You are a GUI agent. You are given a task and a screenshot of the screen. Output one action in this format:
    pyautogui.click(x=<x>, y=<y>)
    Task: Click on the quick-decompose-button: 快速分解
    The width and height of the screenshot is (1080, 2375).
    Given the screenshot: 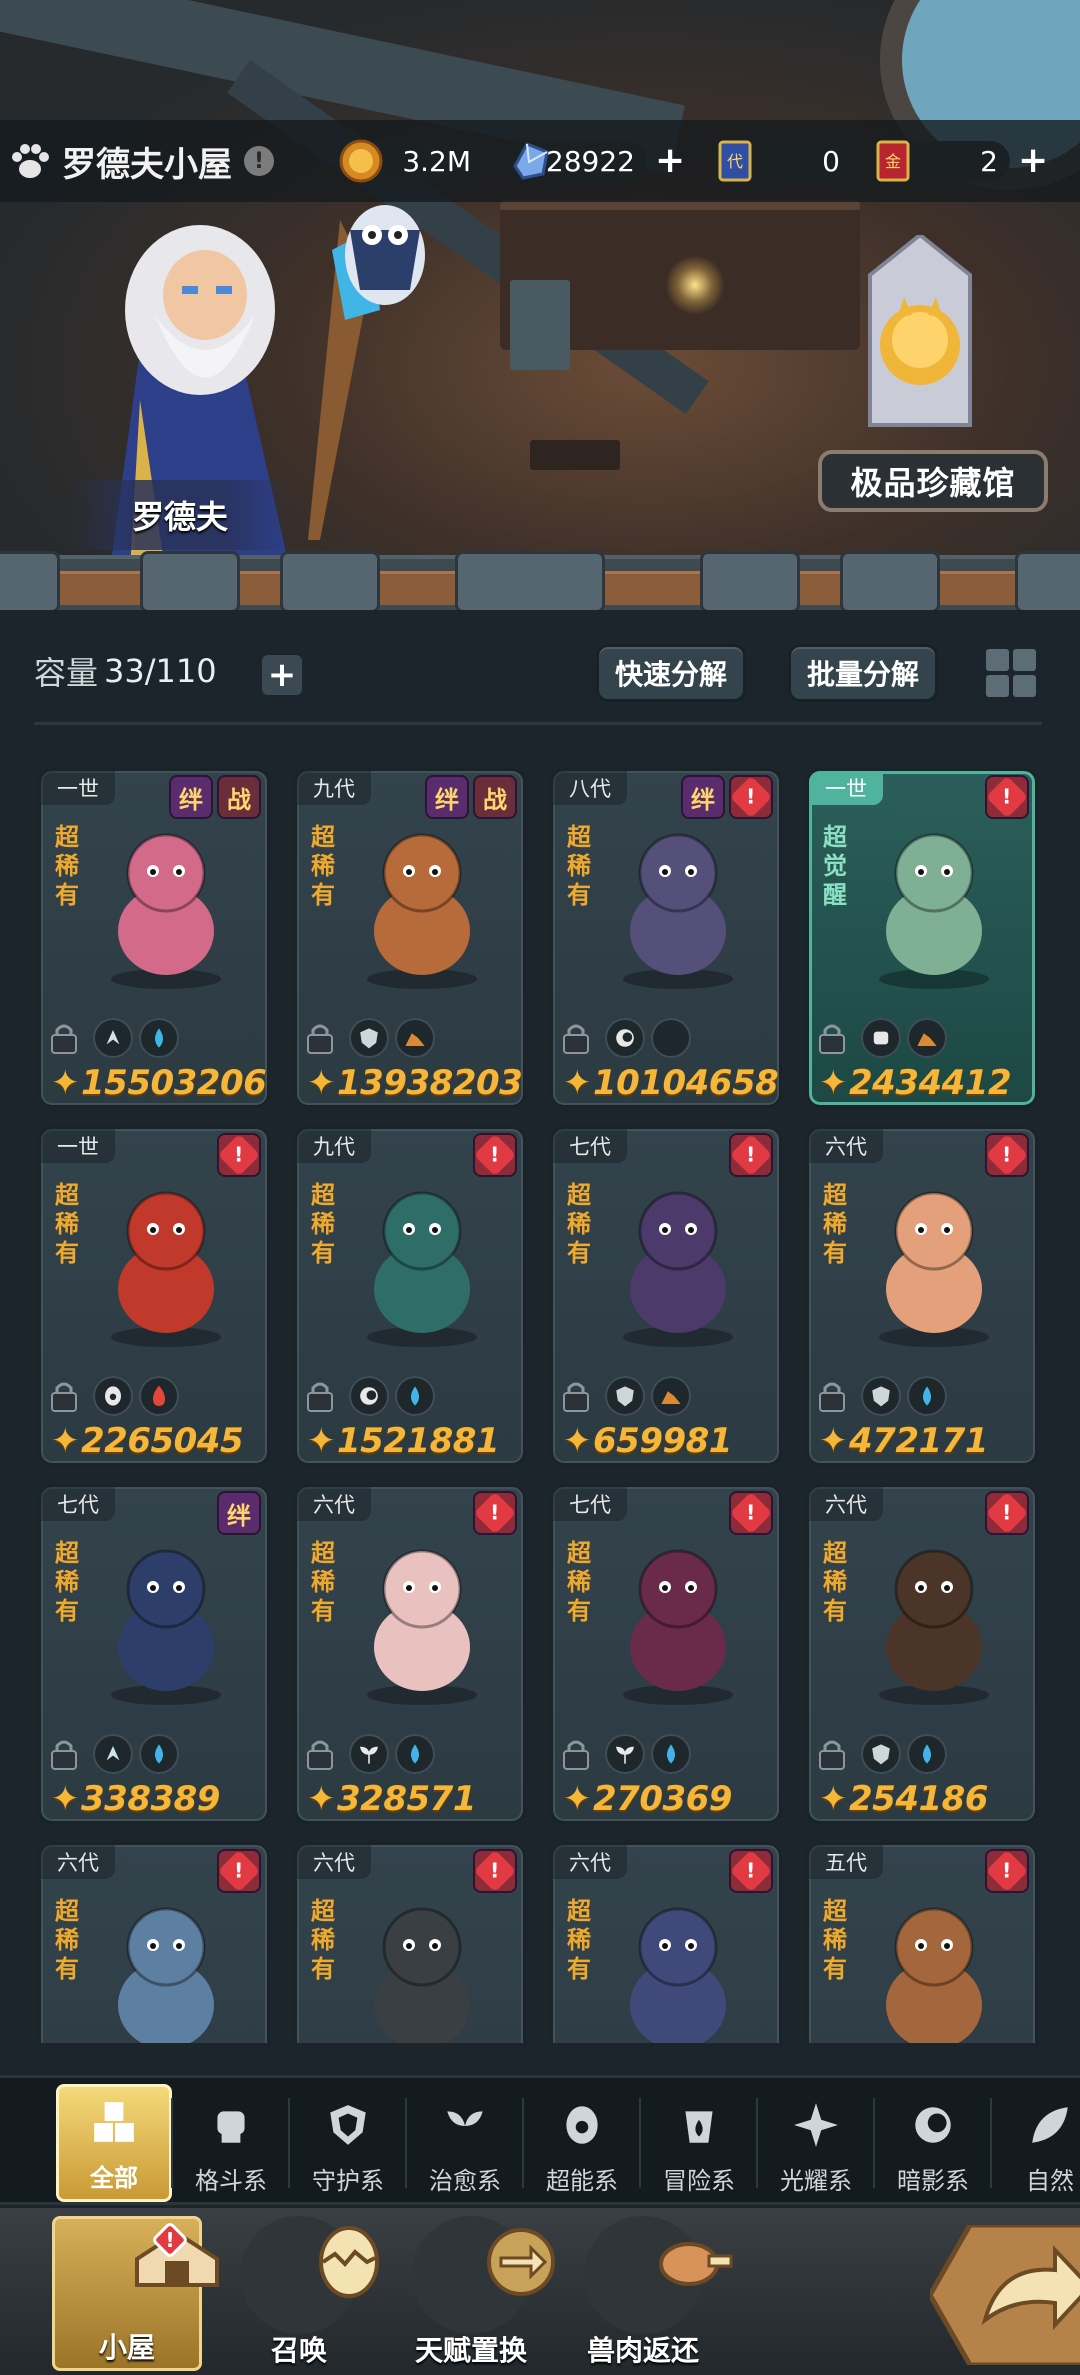 What is the action you would take?
    pyautogui.click(x=671, y=673)
    